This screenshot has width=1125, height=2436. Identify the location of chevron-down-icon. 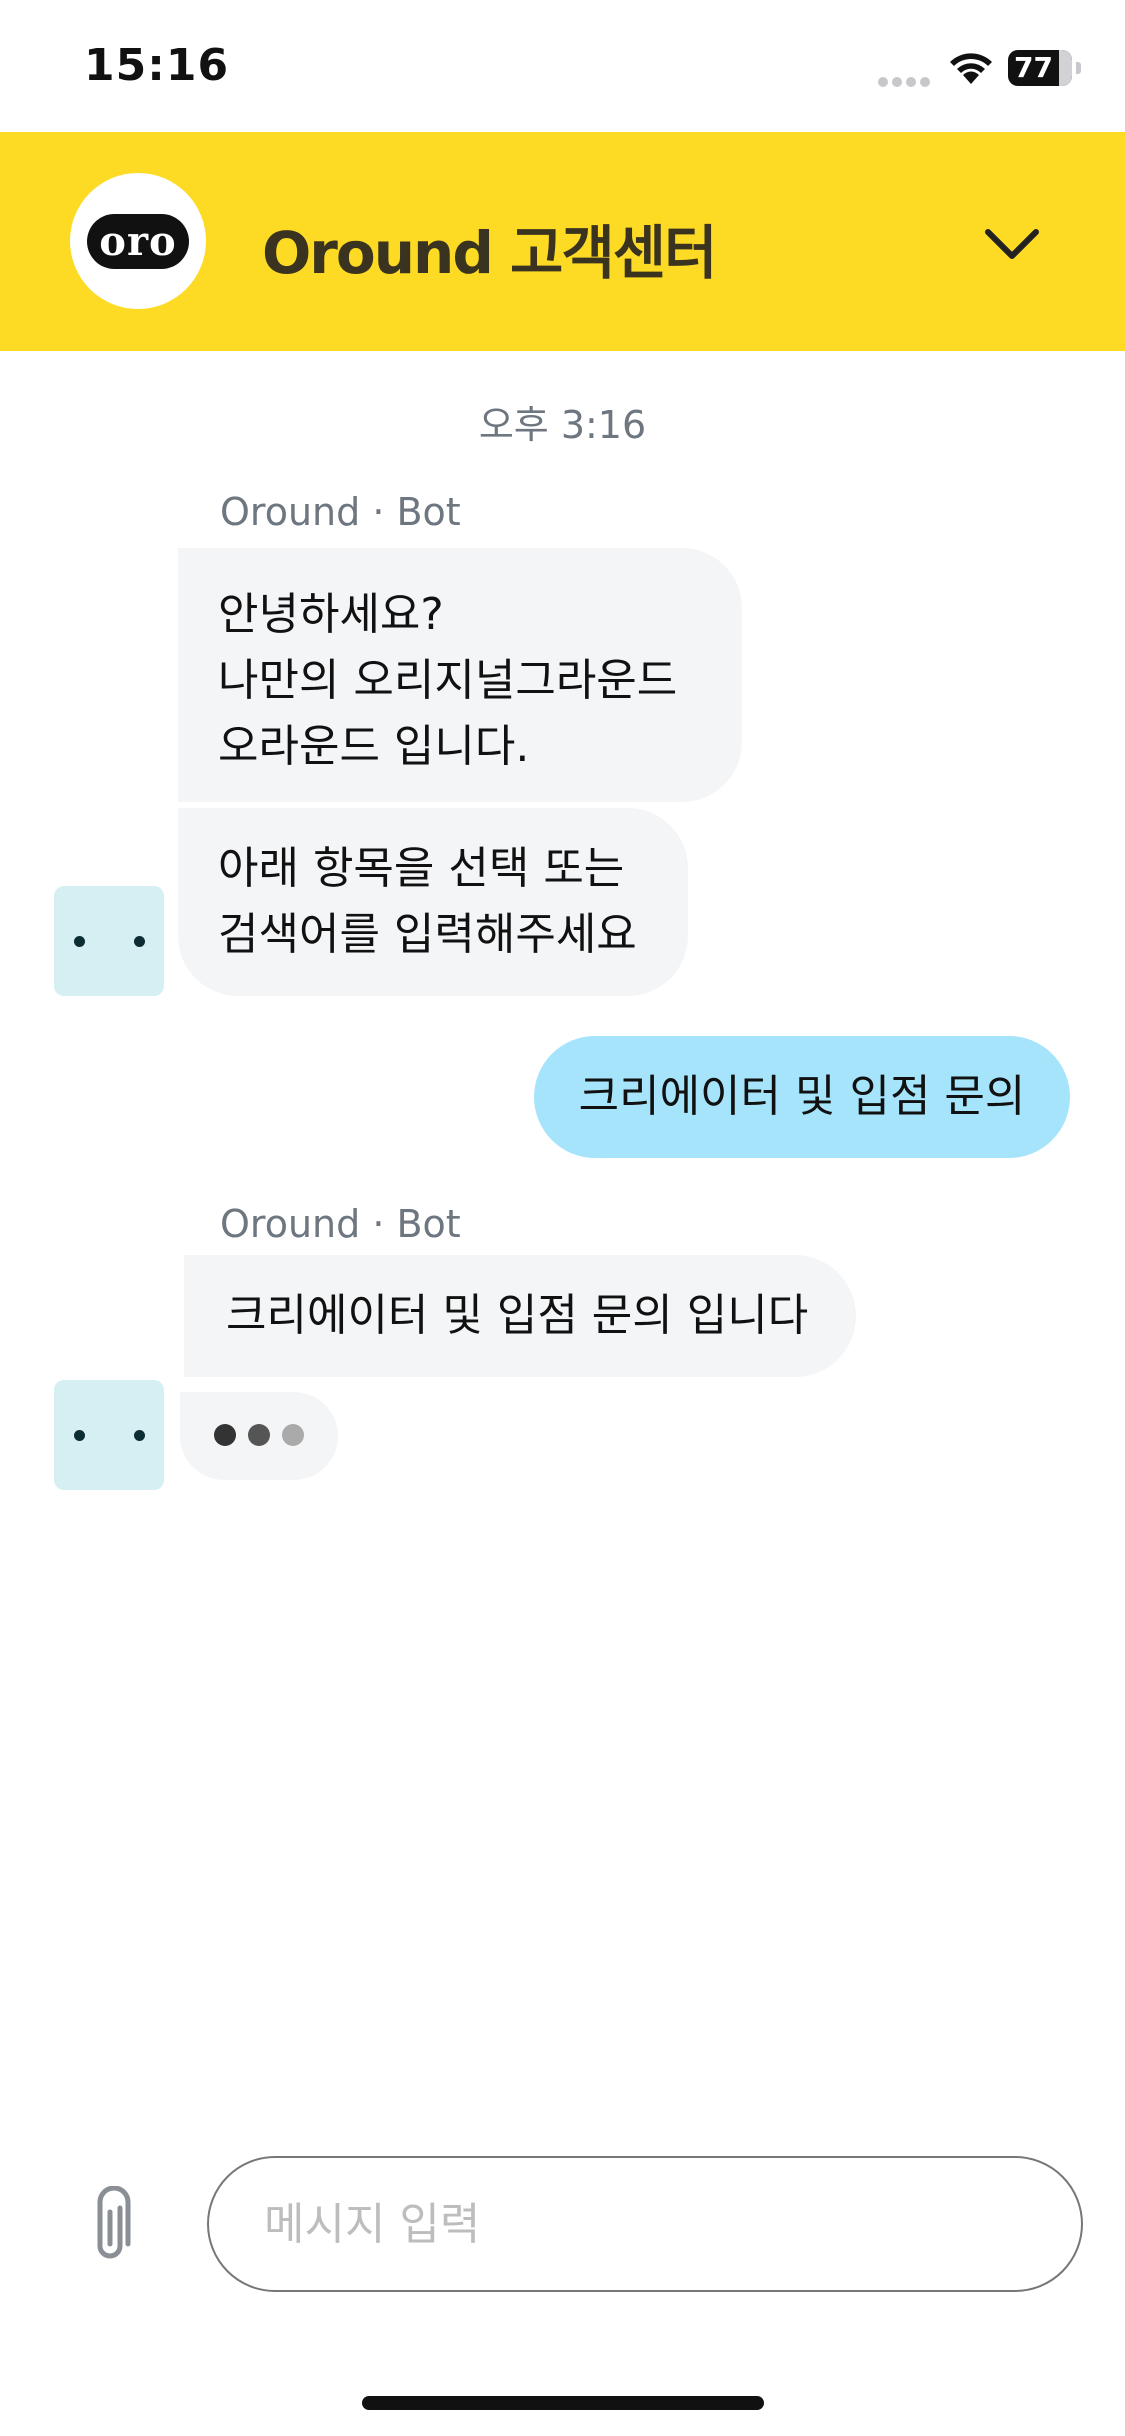
(1012, 244).